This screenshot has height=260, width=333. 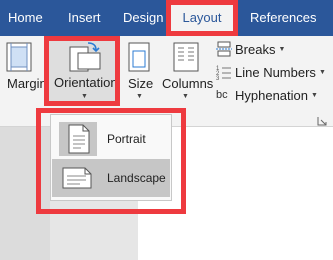 I want to click on line-numbers-button: 123 Line Numbers ▼, so click(x=271, y=73).